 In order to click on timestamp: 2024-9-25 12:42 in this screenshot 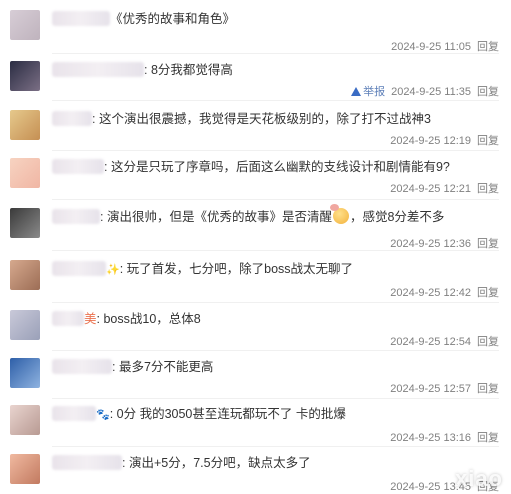, I will do `click(430, 293)`.